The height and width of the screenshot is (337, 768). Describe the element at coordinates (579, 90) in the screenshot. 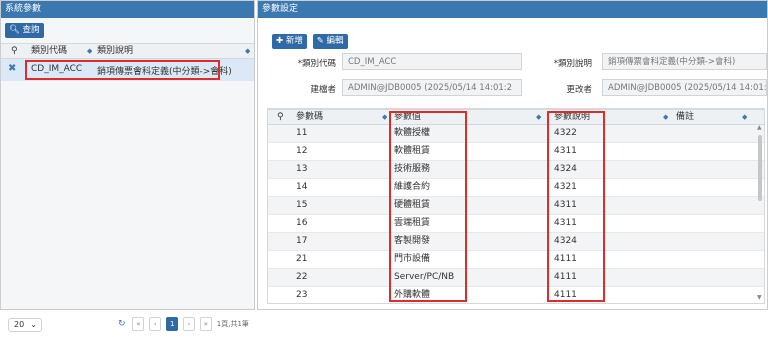

I see `modifier-label: 更改者` at that location.